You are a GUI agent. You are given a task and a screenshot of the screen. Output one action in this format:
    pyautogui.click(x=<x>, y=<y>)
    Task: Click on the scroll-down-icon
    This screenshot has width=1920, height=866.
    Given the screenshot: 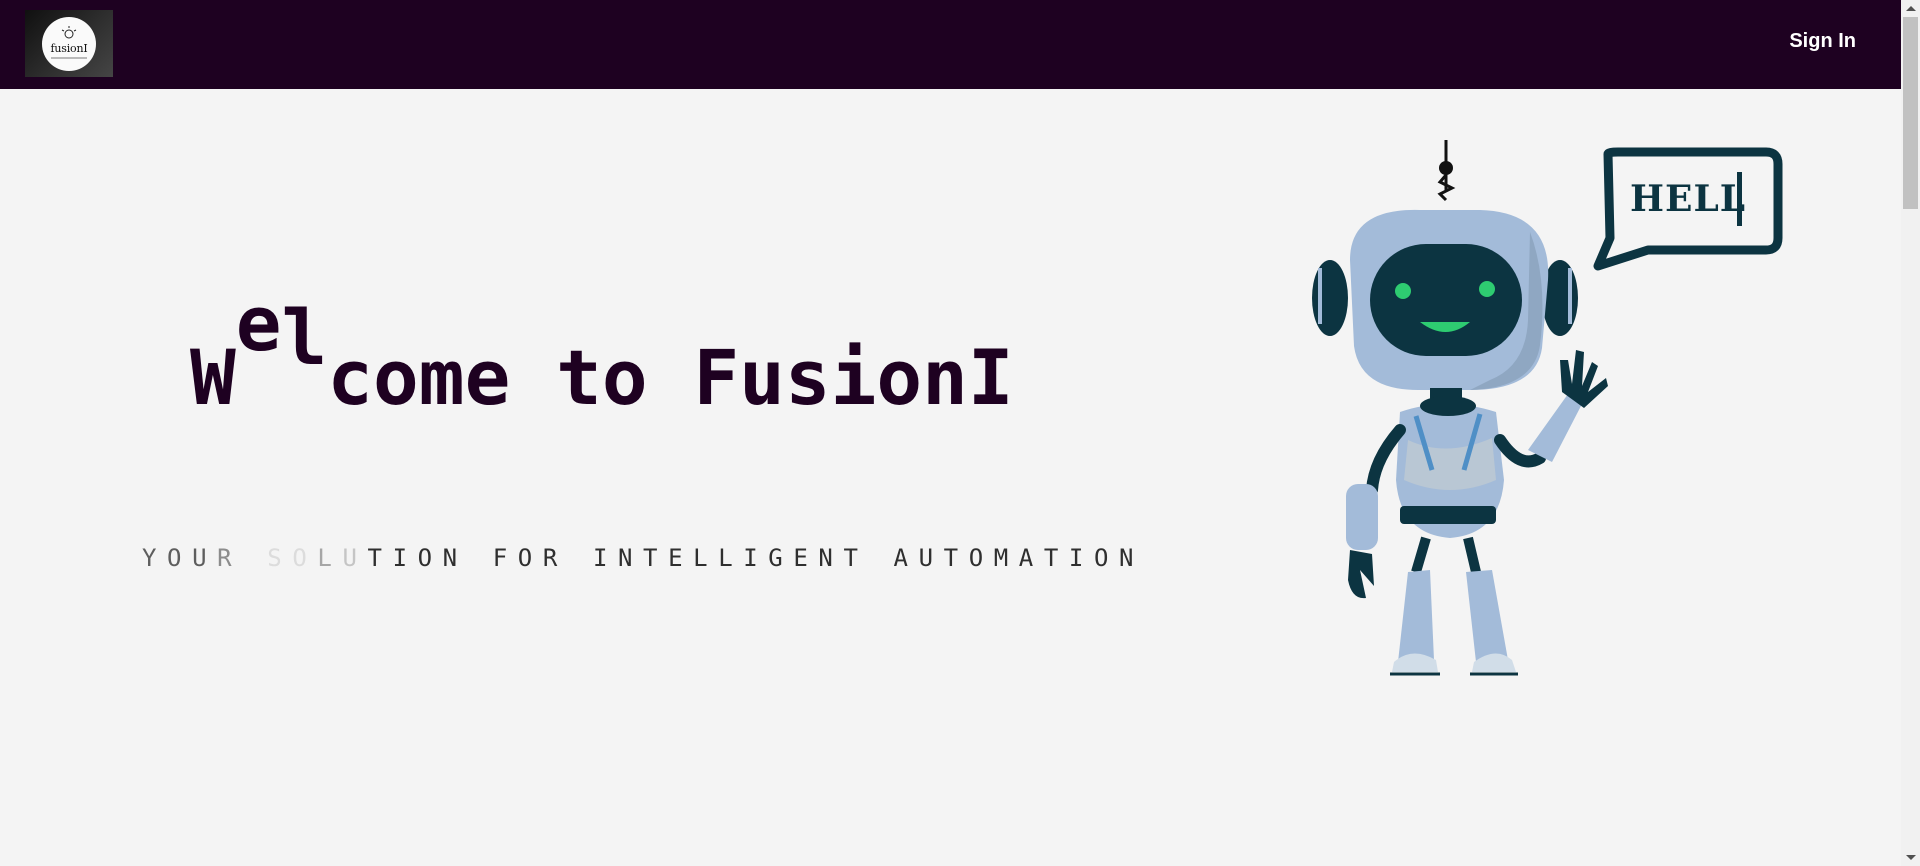 What is the action you would take?
    pyautogui.click(x=1911, y=857)
    